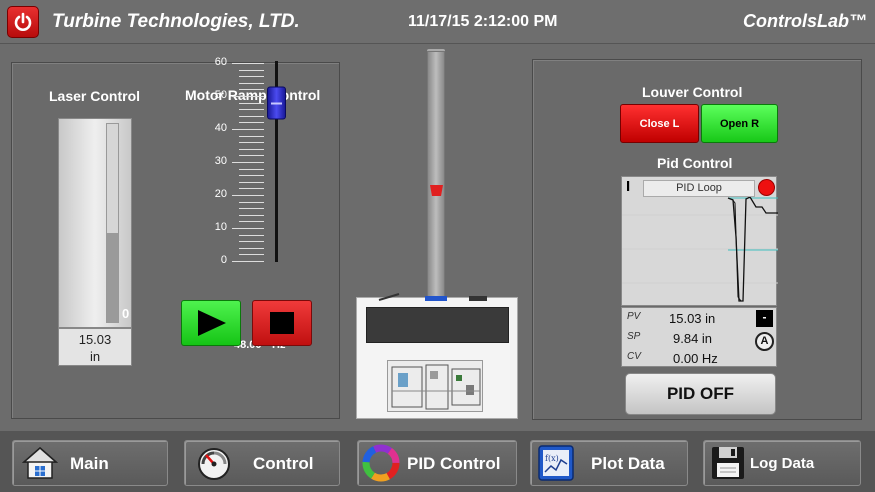  I want to click on pid-cursor-icon: I, so click(628, 186).